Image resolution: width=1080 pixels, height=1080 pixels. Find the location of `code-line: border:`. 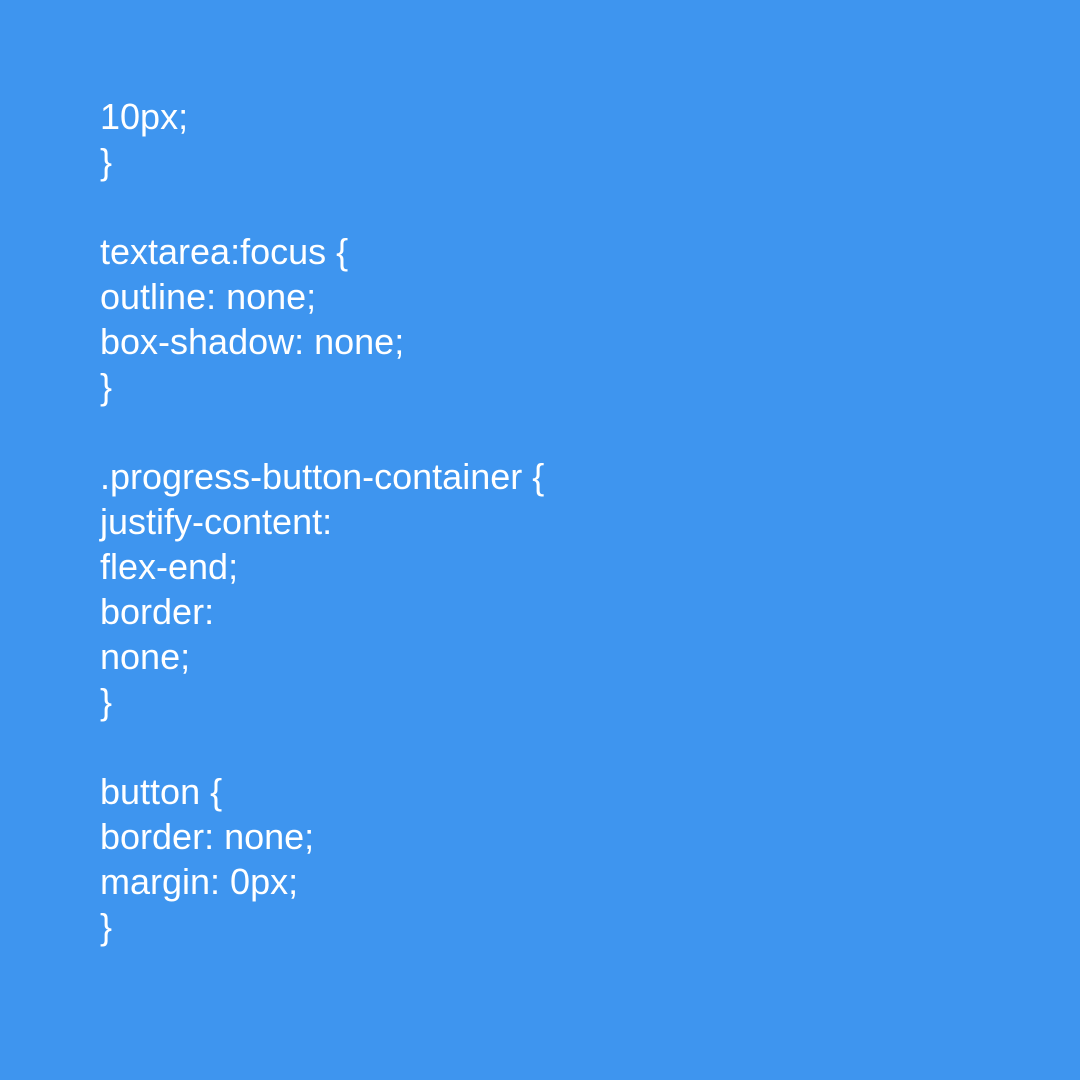

code-line: border: is located at coordinates (157, 611).